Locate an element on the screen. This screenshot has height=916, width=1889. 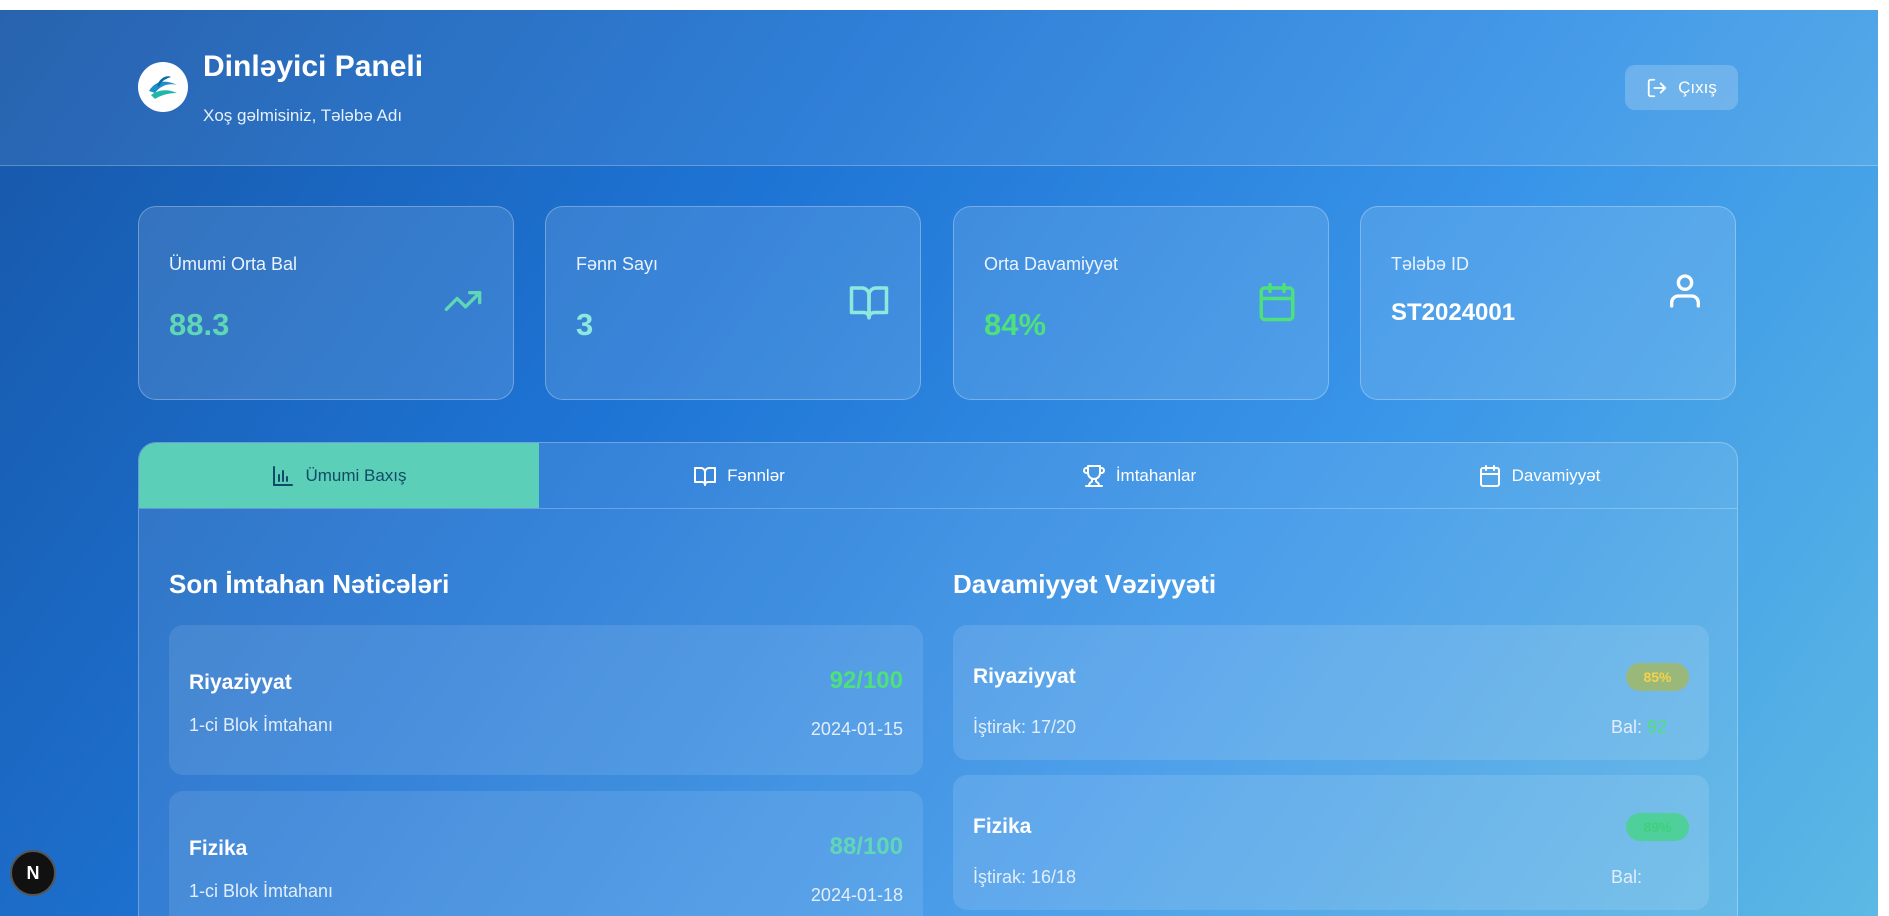
attendance-title: Davamiyyət Vəziyyəti is located at coordinates (1085, 584).